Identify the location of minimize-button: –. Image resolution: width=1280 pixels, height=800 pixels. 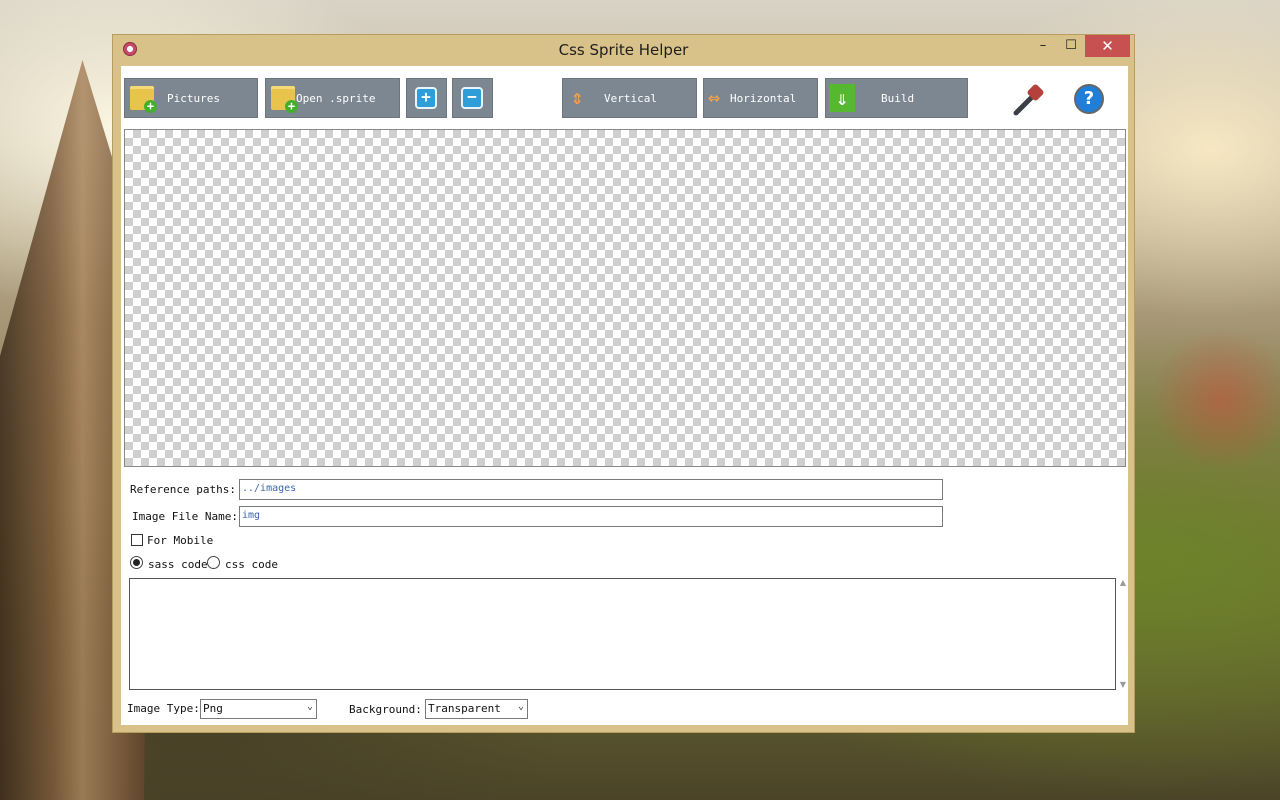
(1043, 46).